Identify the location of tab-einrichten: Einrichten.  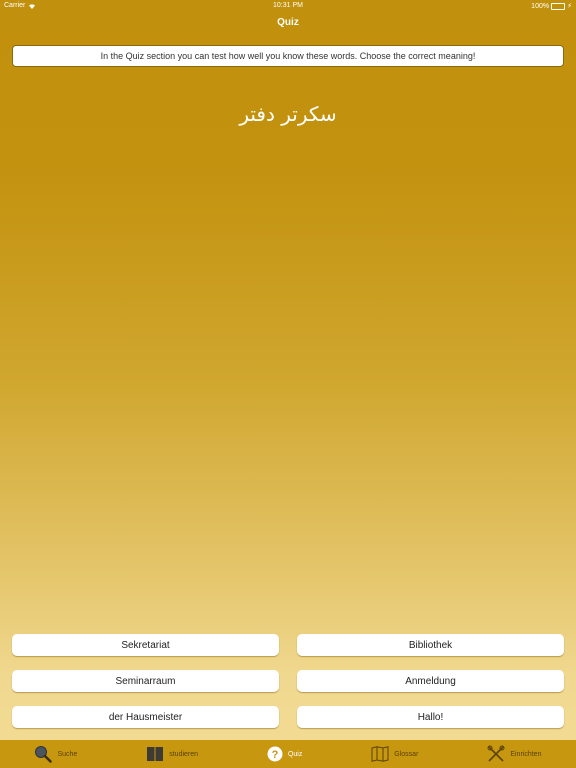
(514, 754).